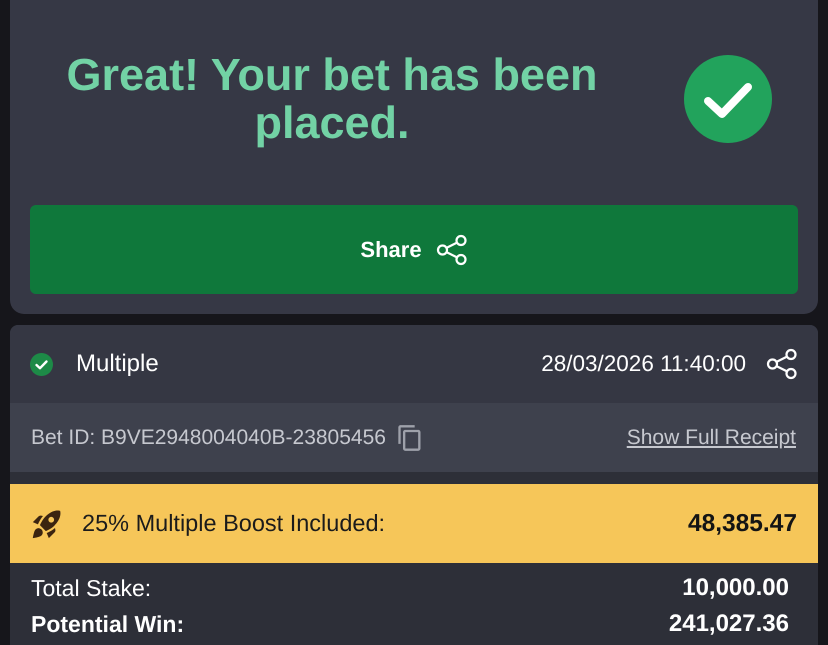 The width and height of the screenshot is (828, 645). I want to click on show-full-receipt-link: Show Full Receipt, so click(711, 438).